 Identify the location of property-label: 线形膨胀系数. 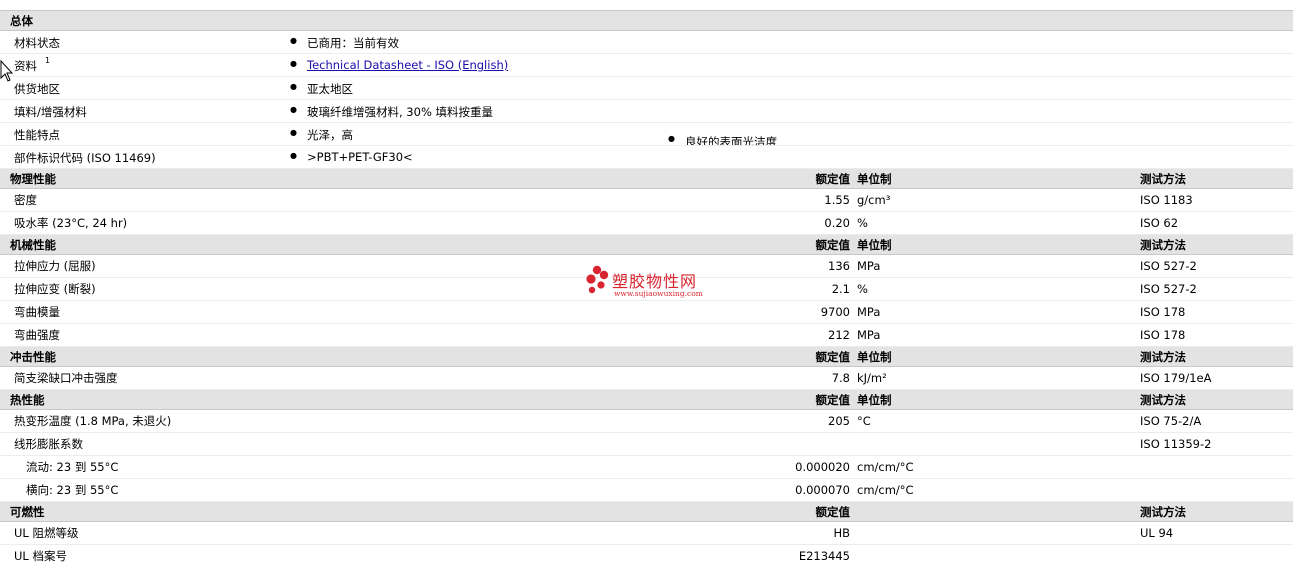
(348, 444).